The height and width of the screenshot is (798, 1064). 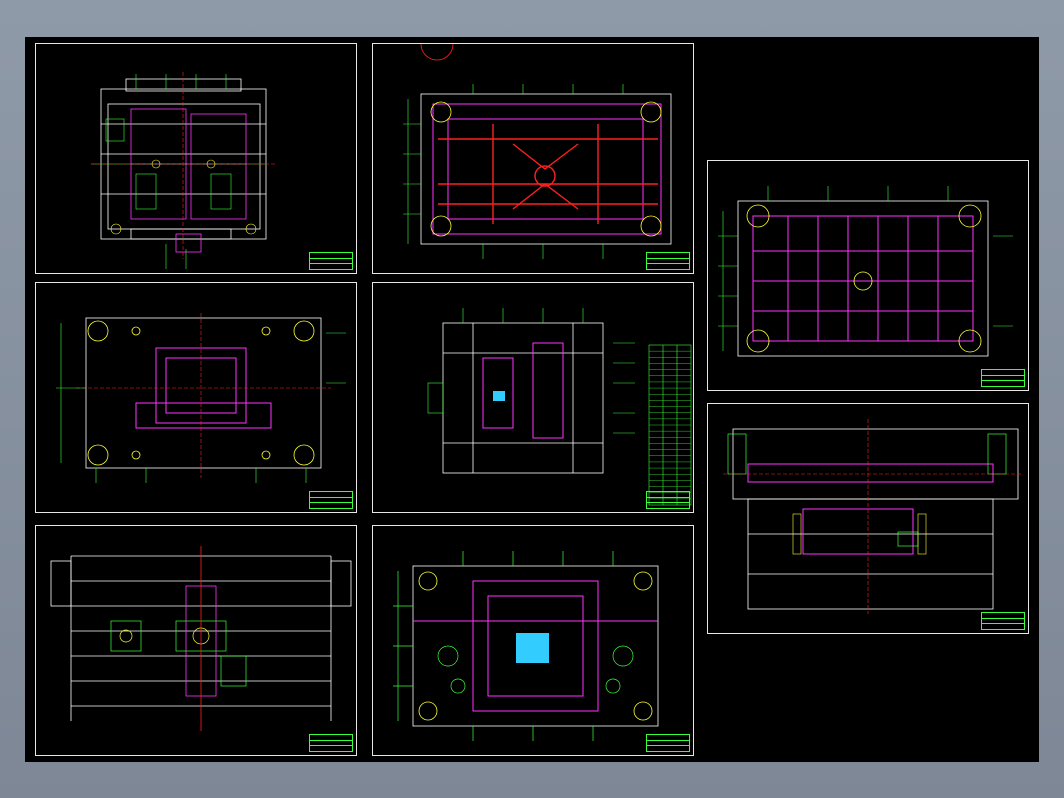 I want to click on drawing-sheet-long-section, so click(x=868, y=518).